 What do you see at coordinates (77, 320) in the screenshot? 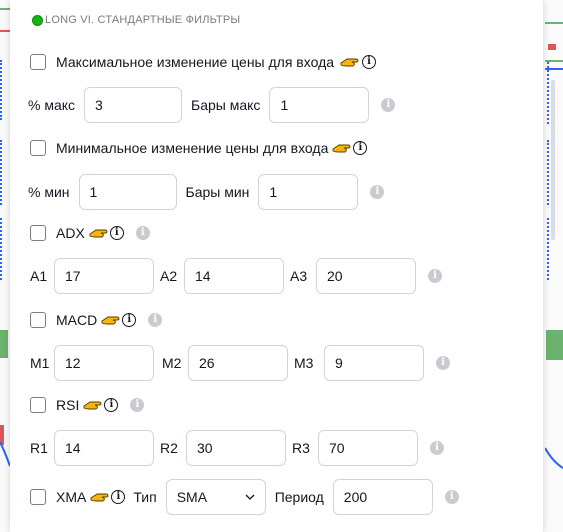
I see `macd-label: MACD` at bounding box center [77, 320].